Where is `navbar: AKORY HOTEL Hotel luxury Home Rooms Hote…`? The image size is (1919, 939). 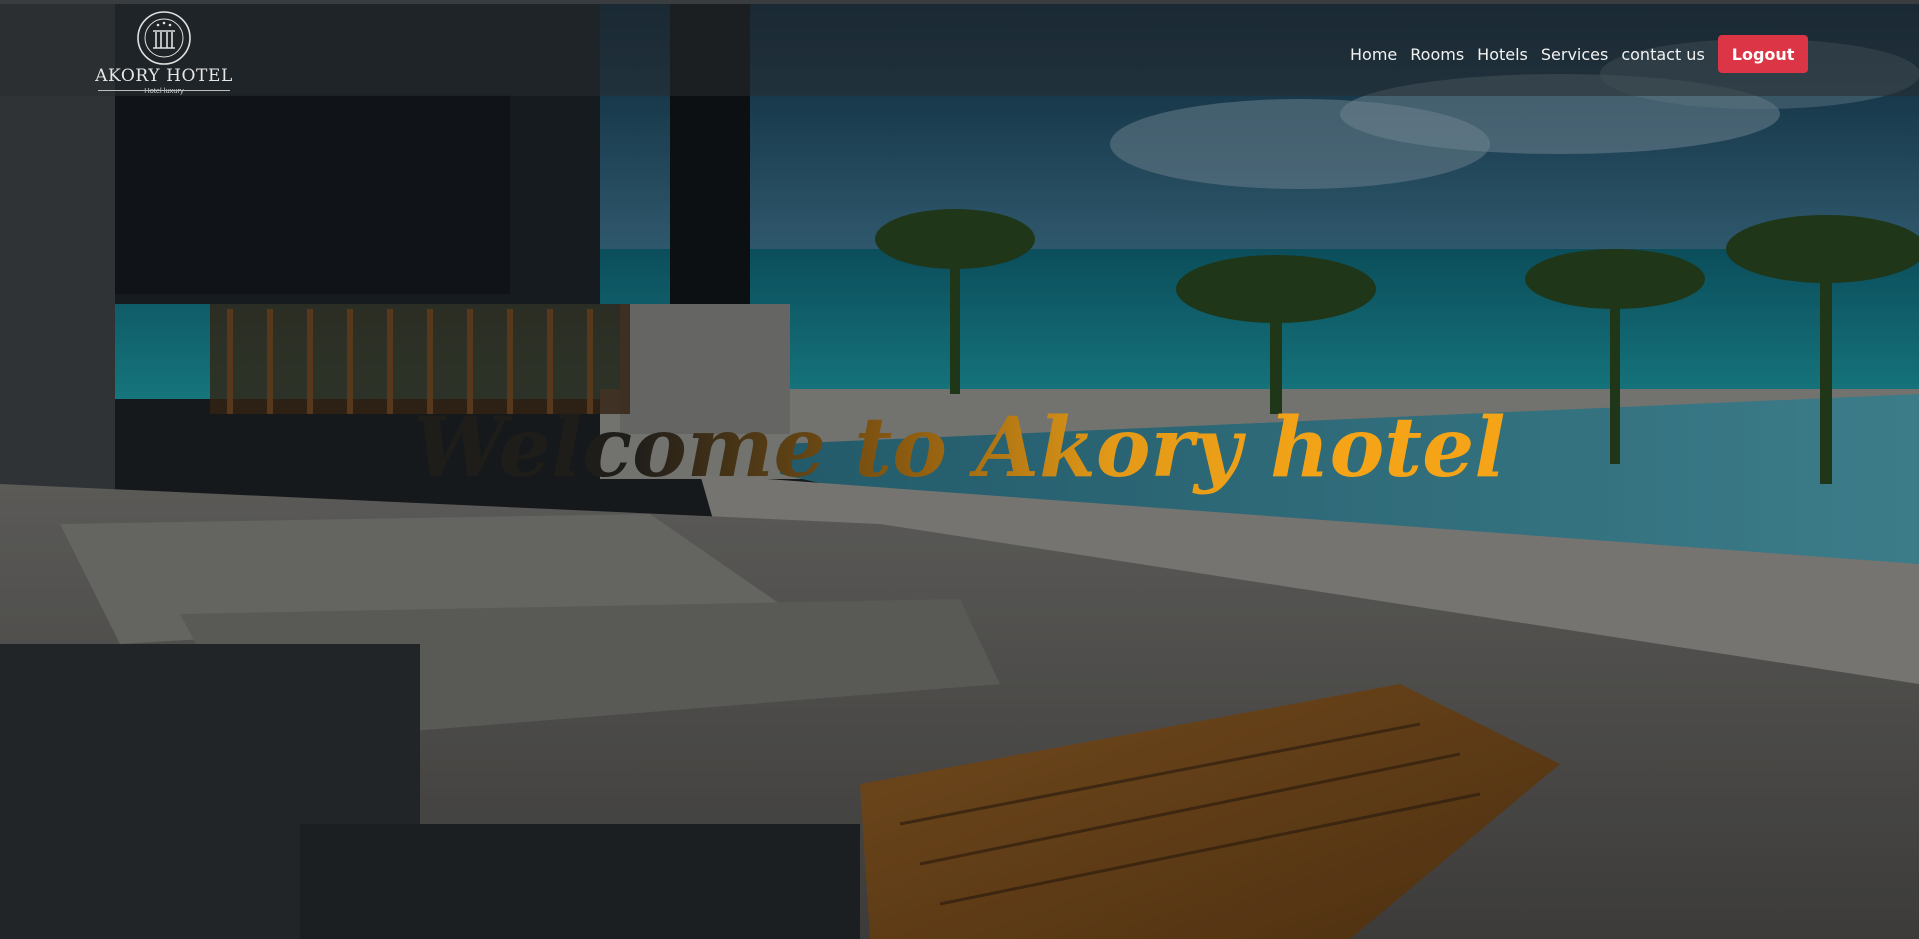 navbar: AKORY HOTEL Hotel luxury Home Rooms Hote… is located at coordinates (959, 50).